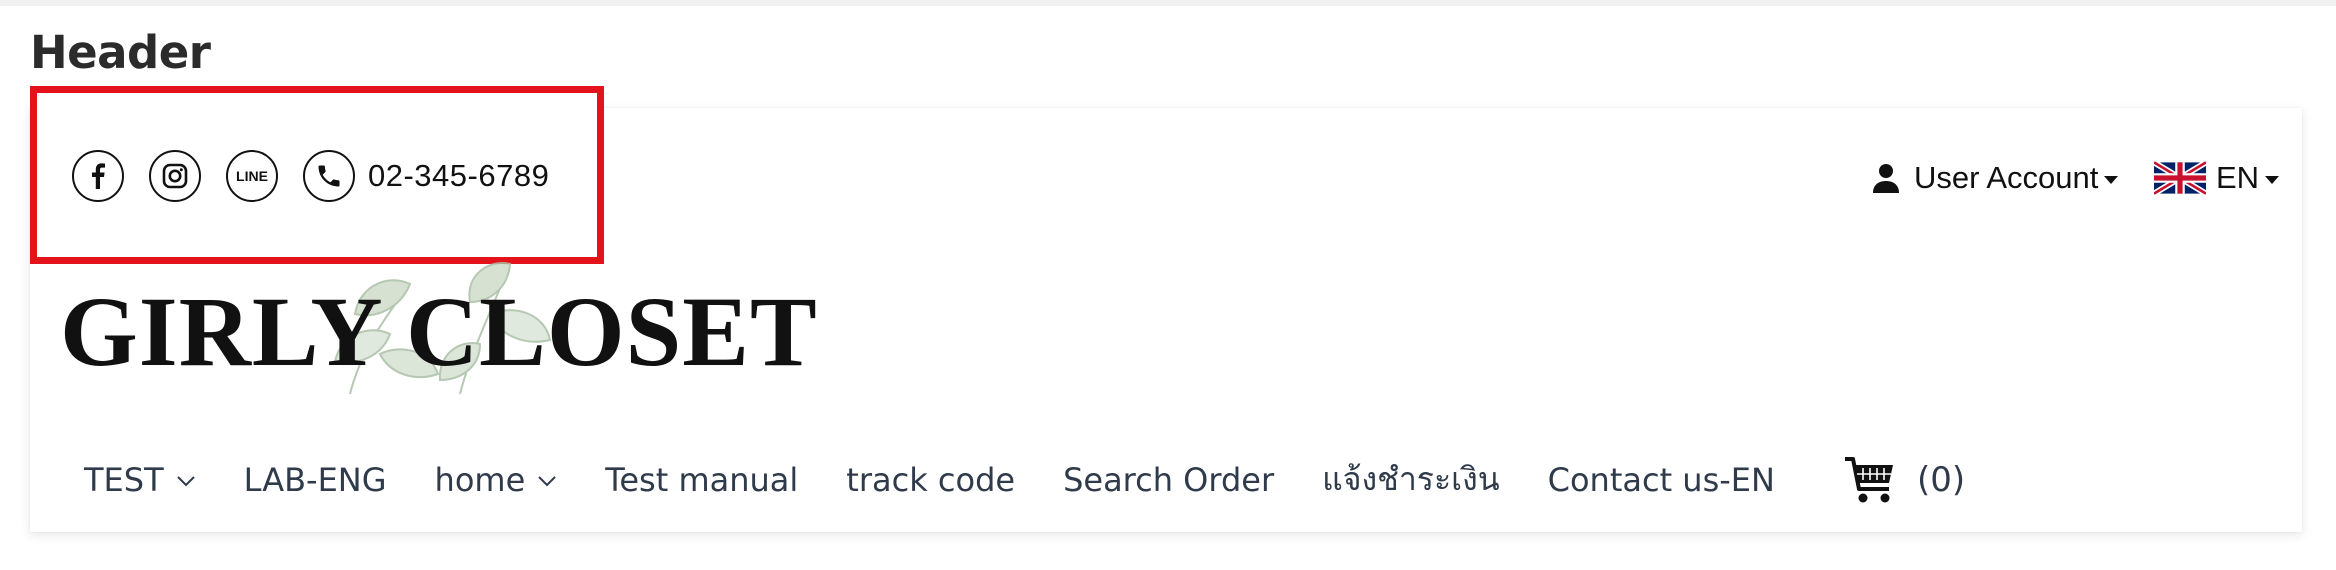 The width and height of the screenshot is (2336, 570). What do you see at coordinates (1168, 3) in the screenshot?
I see `top-strip` at bounding box center [1168, 3].